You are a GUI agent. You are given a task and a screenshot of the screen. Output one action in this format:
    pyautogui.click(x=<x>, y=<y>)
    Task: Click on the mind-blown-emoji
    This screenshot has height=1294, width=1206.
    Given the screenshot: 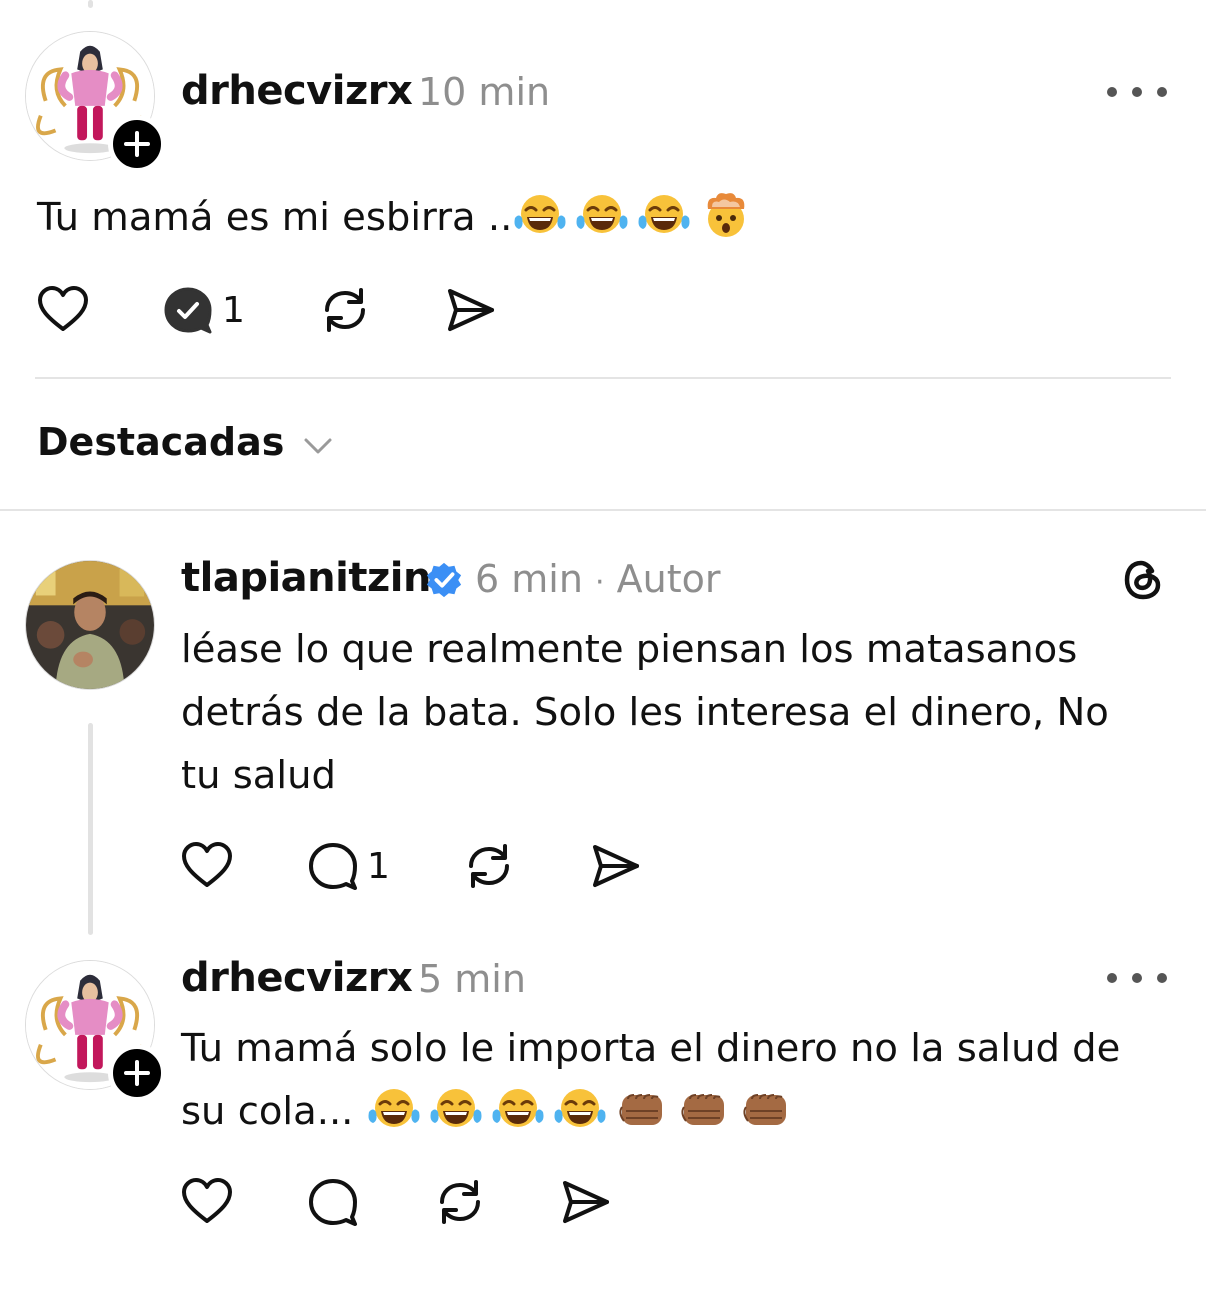 What is the action you would take?
    pyautogui.click(x=726, y=215)
    